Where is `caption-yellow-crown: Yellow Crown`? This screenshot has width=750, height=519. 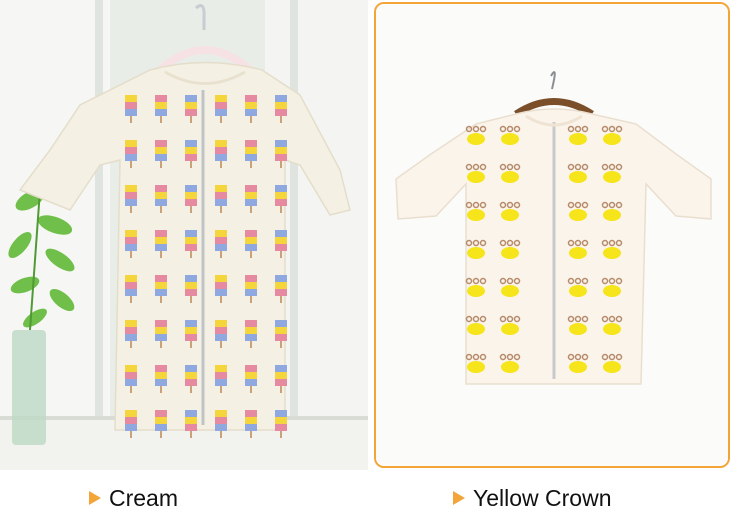
caption-yellow-crown: Yellow Crown is located at coordinates (532, 498).